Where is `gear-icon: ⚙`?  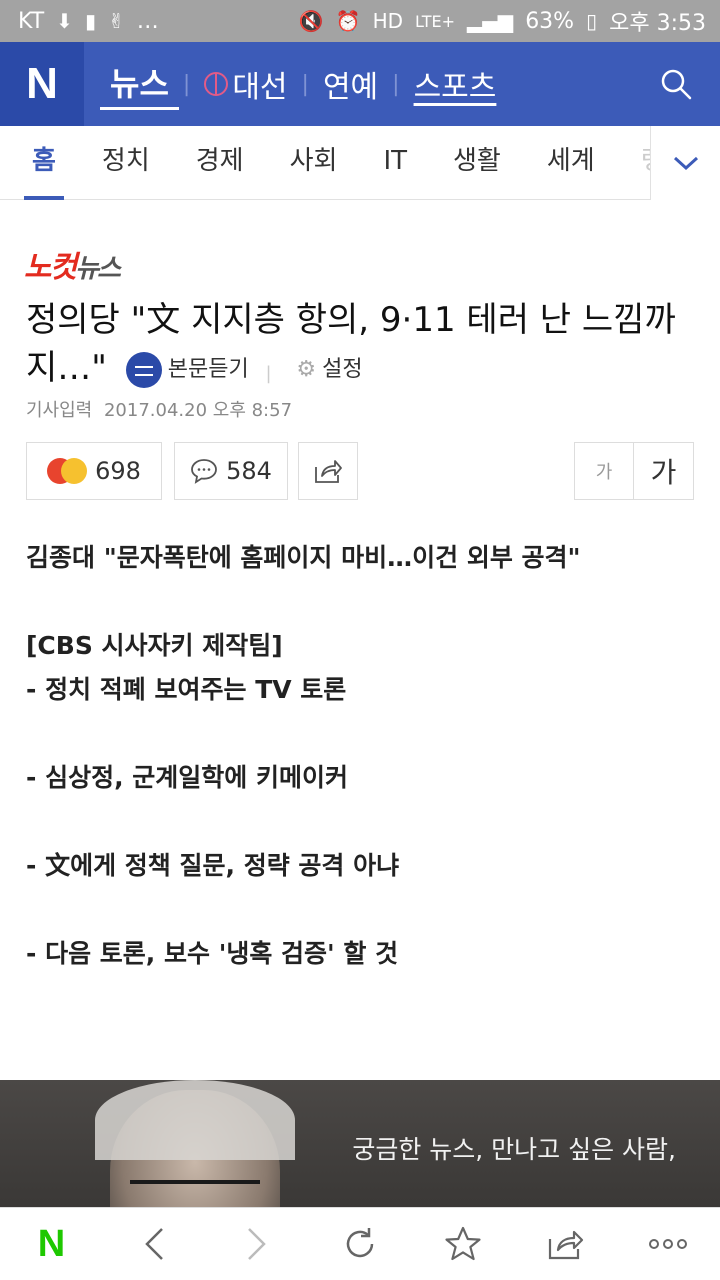
gear-icon: ⚙ is located at coordinates (306, 369).